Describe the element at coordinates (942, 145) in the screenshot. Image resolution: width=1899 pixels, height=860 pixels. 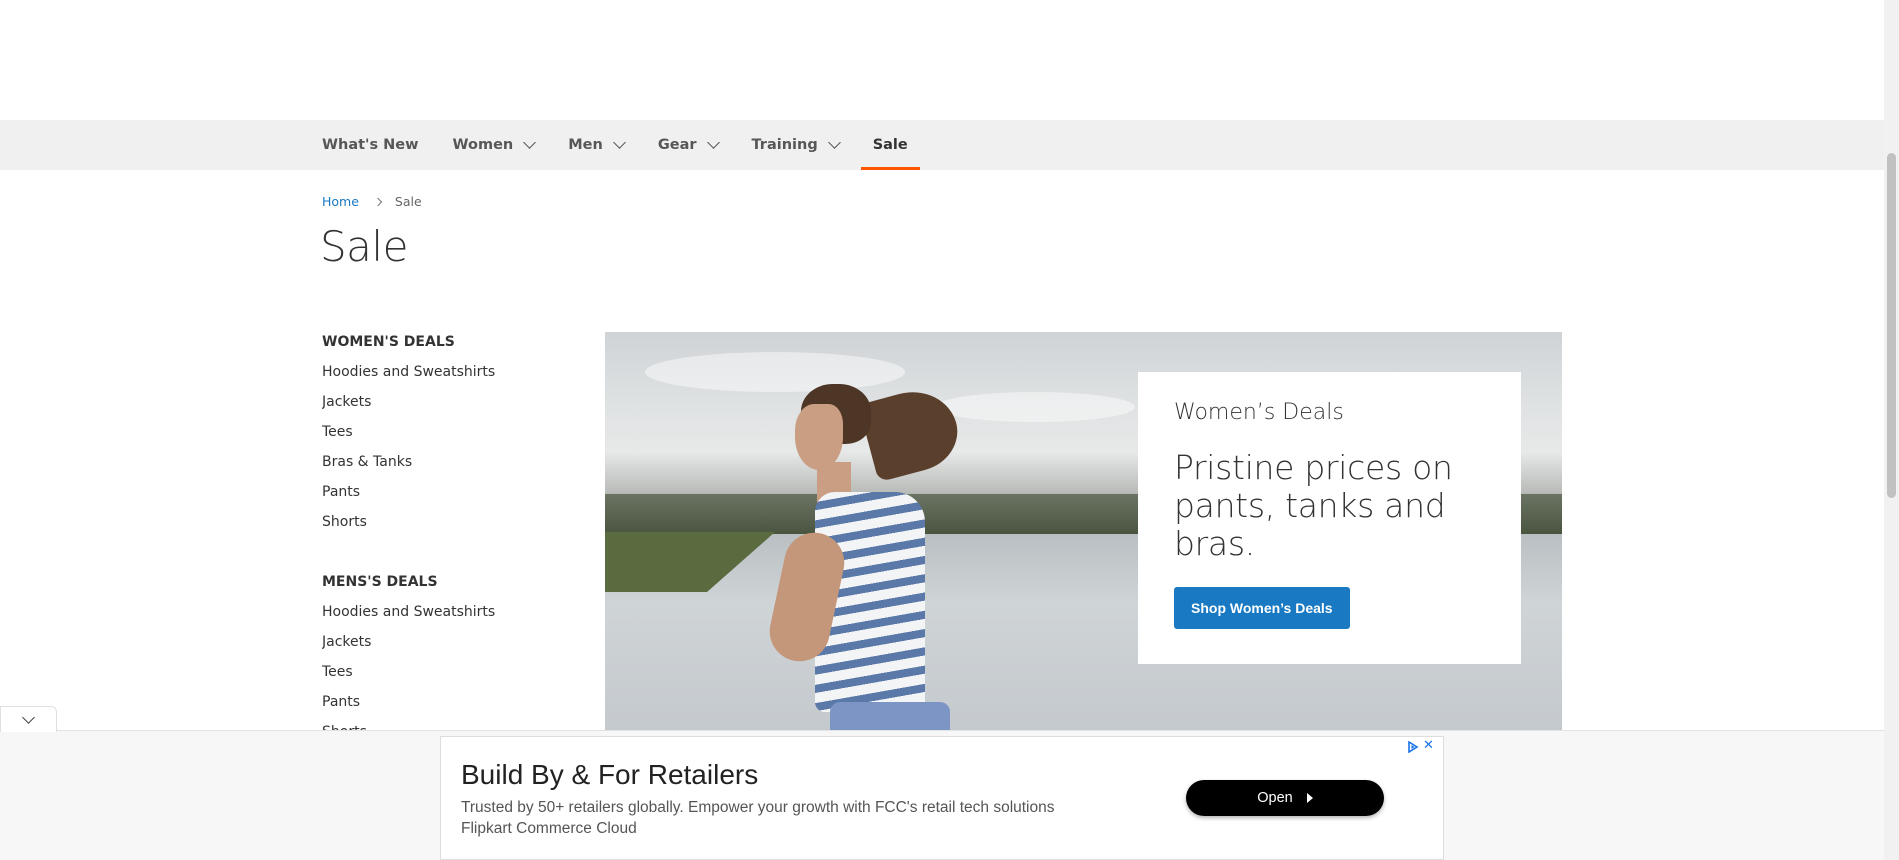
I see `main-navigation: What's New Women Men Gear Training Sale` at that location.